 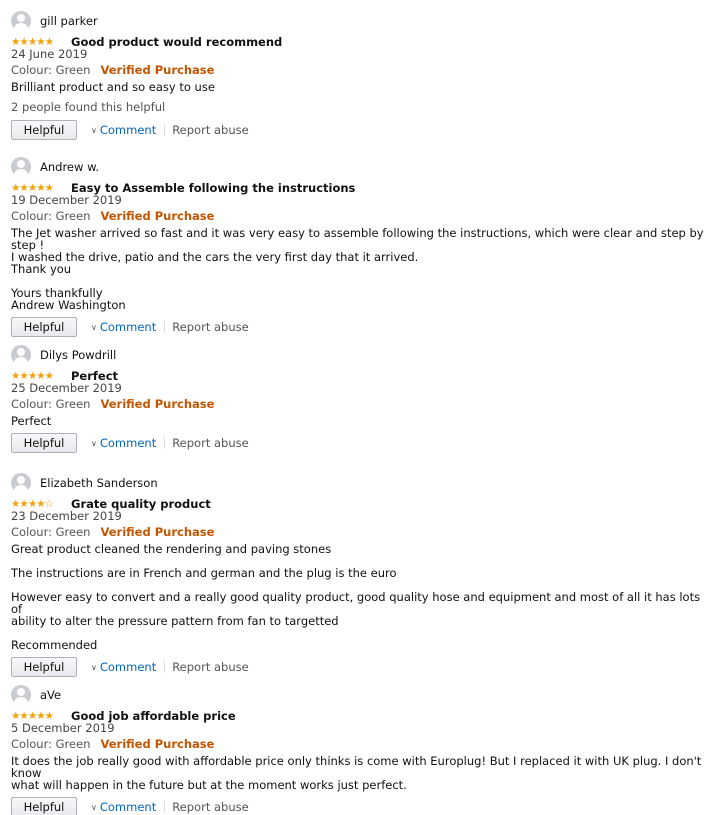 What do you see at coordinates (113, 87) in the screenshot?
I see `review-text-line: Brilliant product and so easy to use` at bounding box center [113, 87].